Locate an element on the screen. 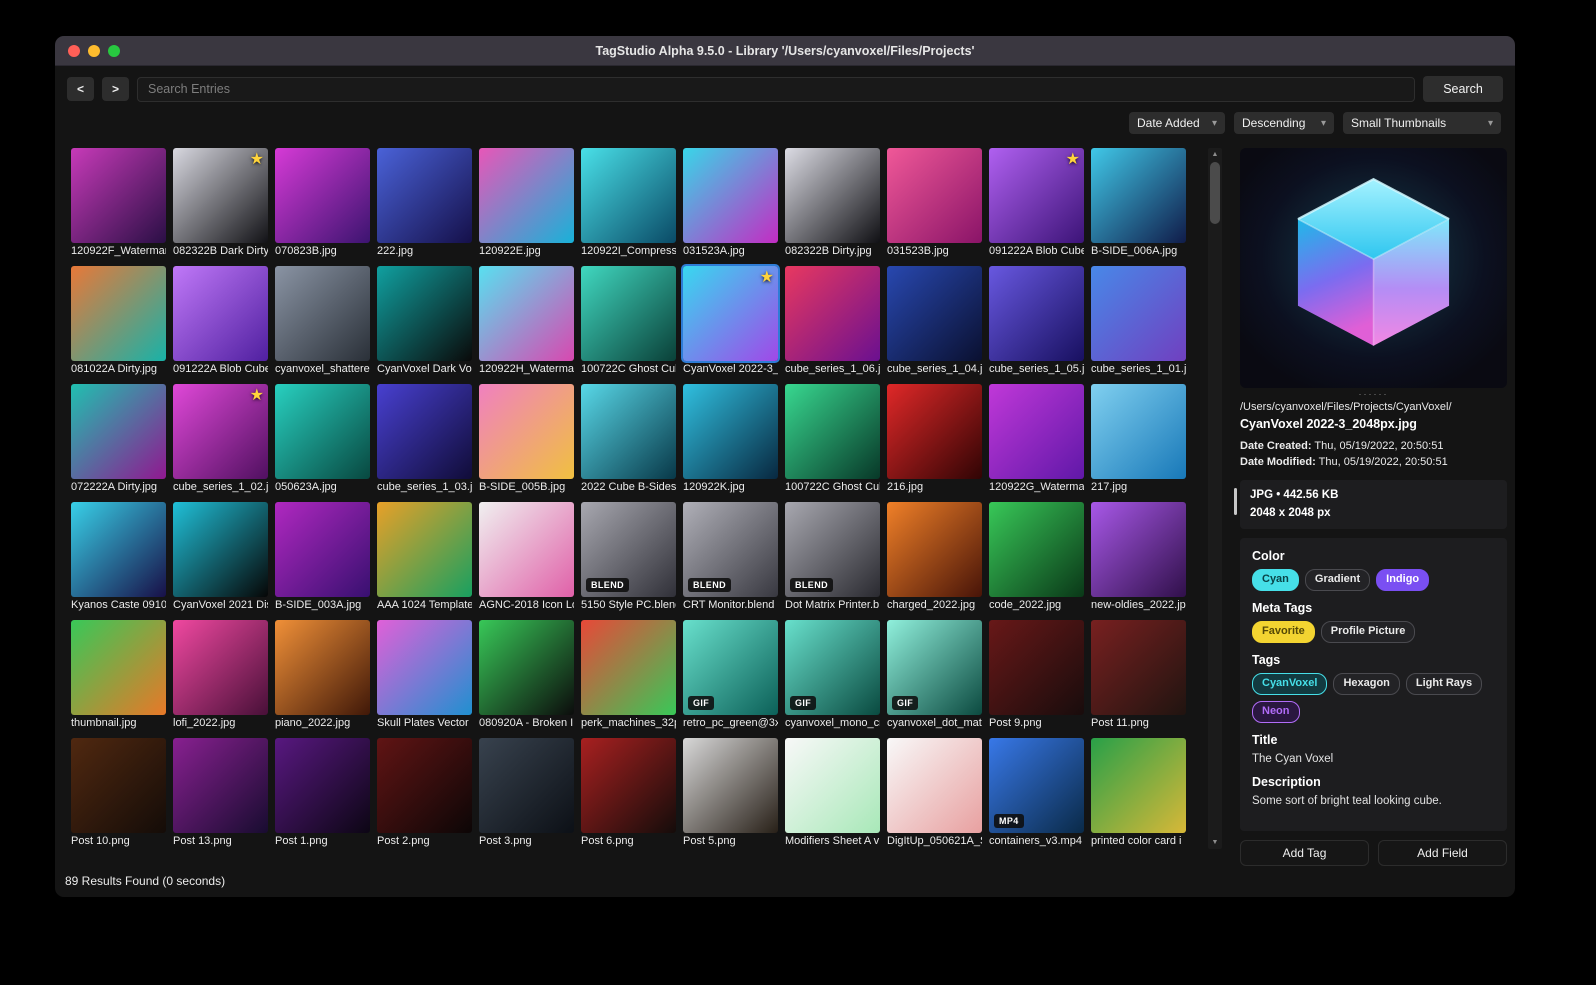  grid-item: Post 10.png is located at coordinates (118, 793).